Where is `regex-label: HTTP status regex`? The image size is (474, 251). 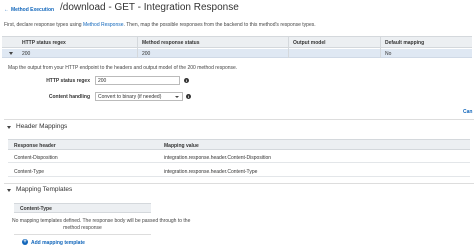
regex-label: HTTP status regex is located at coordinates (68, 81).